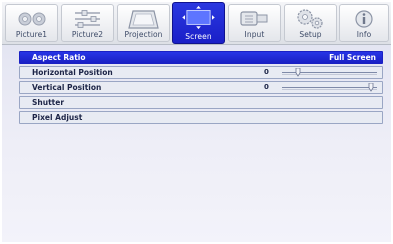 This screenshot has height=244, width=393. What do you see at coordinates (254, 18) in the screenshot?
I see `input-icon` at bounding box center [254, 18].